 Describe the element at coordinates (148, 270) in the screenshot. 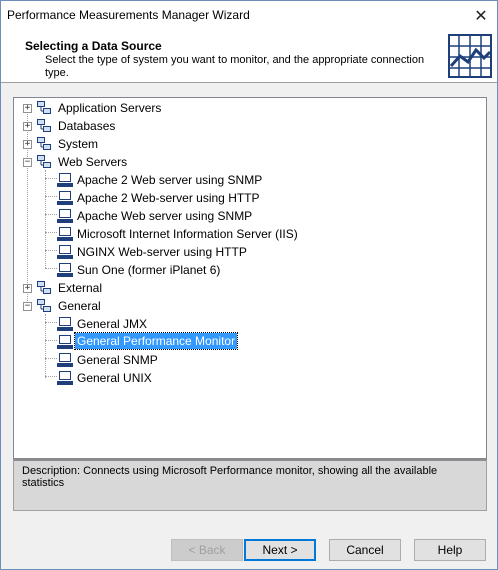

I see `tree-item-label: Sun One (former iPlanet 6)` at that location.